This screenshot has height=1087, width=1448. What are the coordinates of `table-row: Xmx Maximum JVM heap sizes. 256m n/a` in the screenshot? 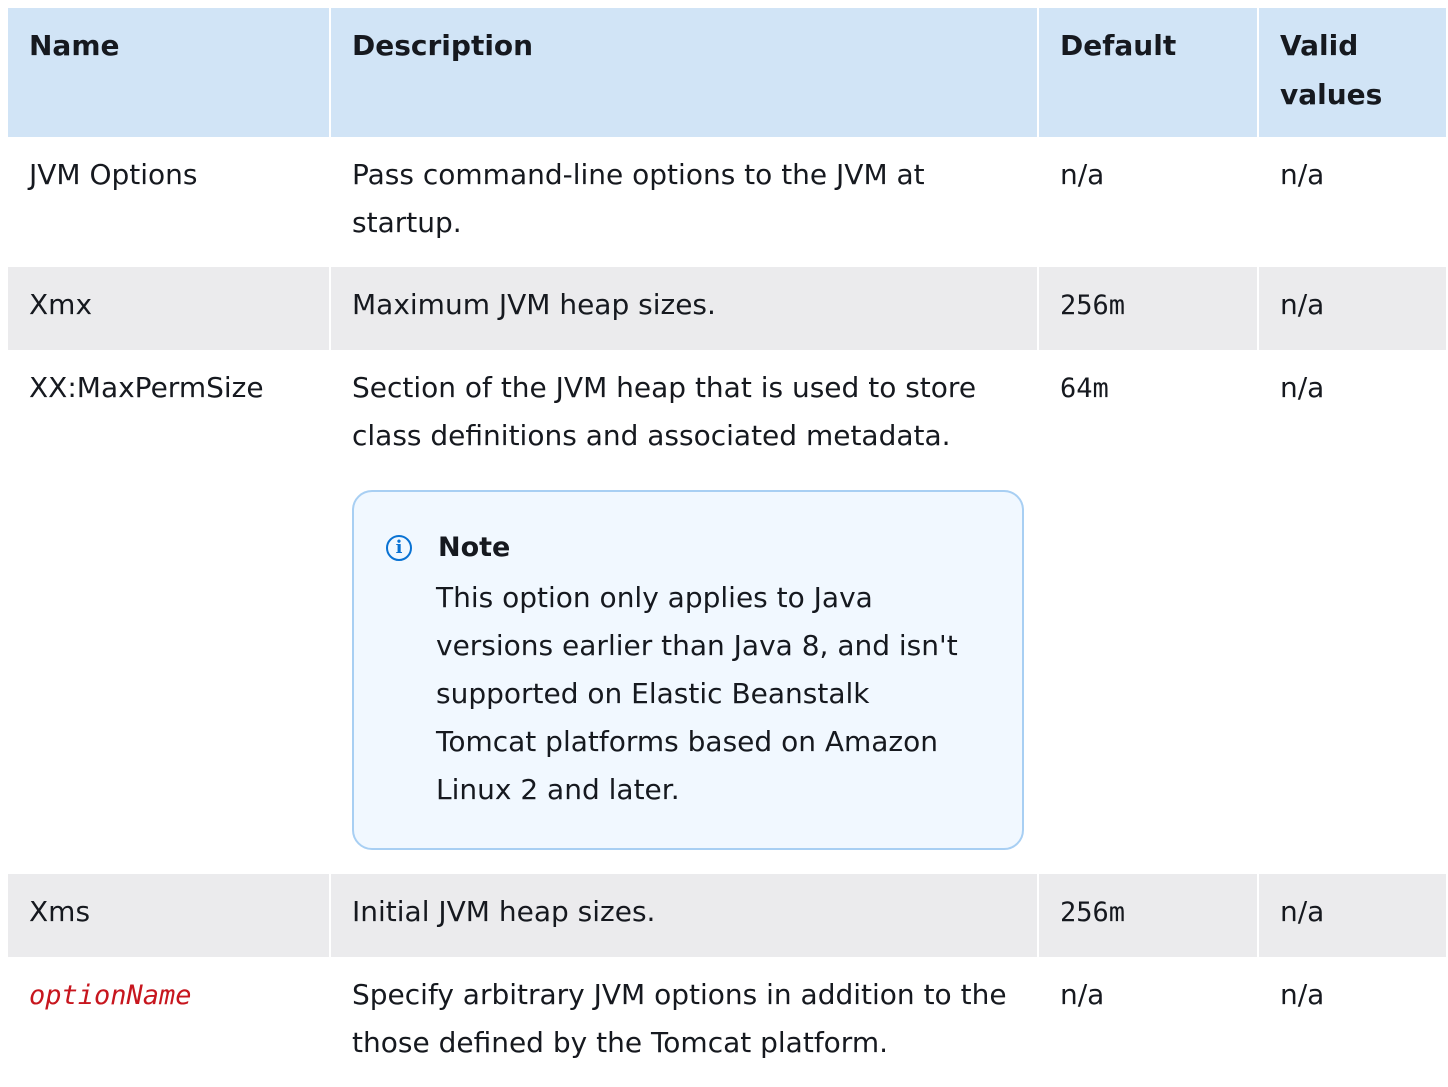 It's located at (727, 308).